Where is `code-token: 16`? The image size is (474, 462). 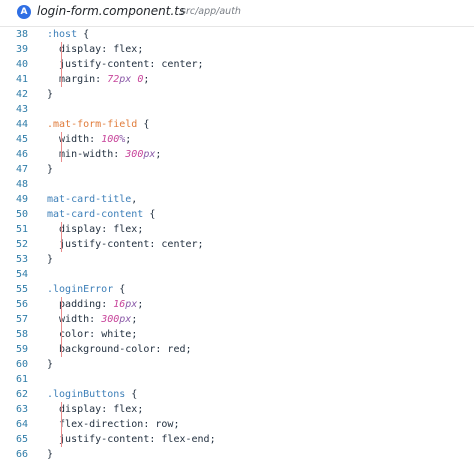
code-token: 16 is located at coordinates (119, 304).